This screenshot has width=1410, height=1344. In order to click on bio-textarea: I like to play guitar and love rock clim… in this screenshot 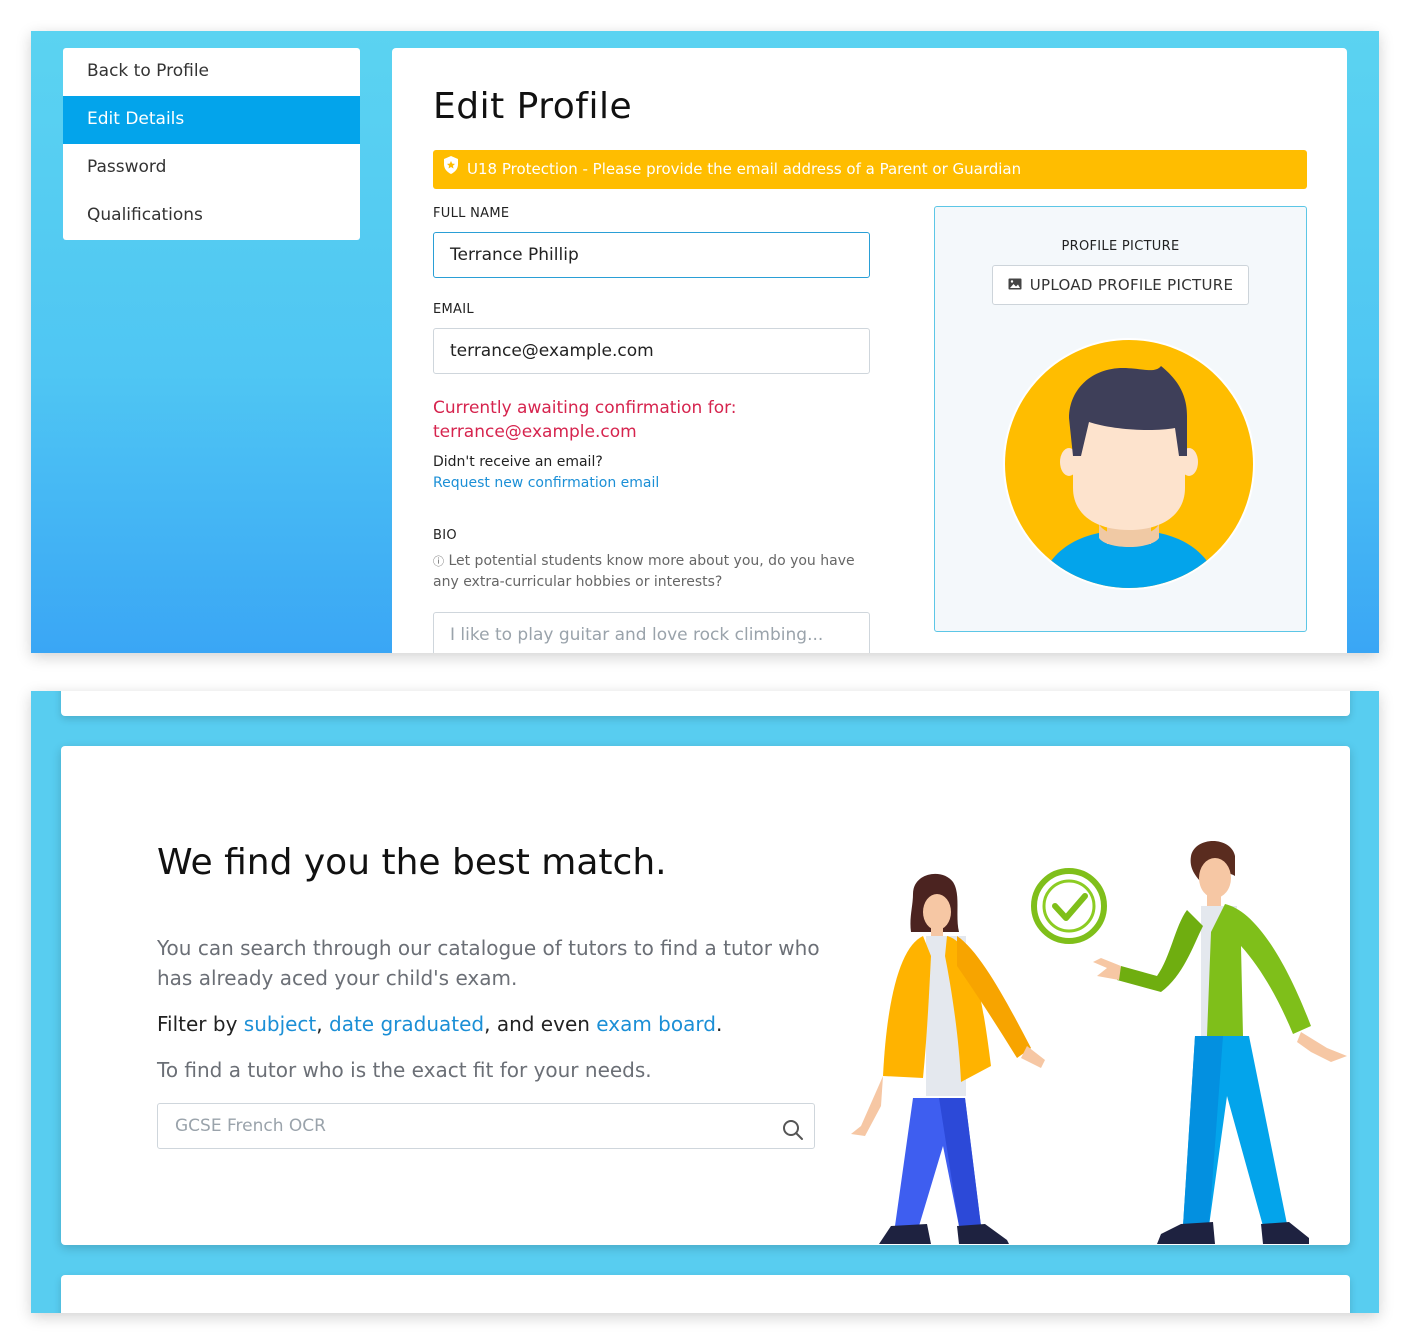, I will do `click(651, 632)`.